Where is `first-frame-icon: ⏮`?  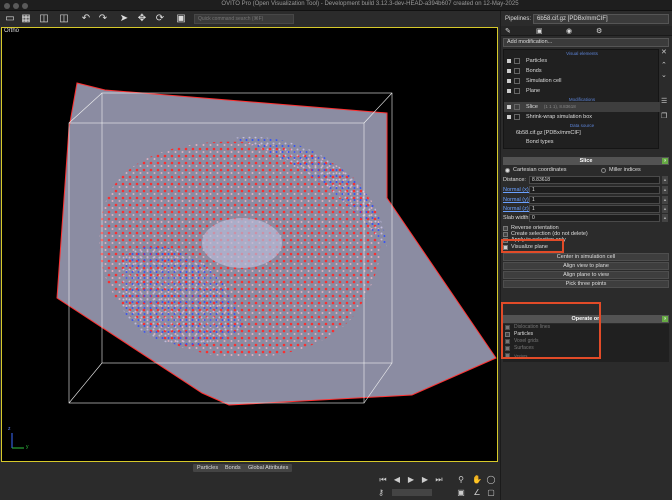 first-frame-icon: ⏮ is located at coordinates (383, 480).